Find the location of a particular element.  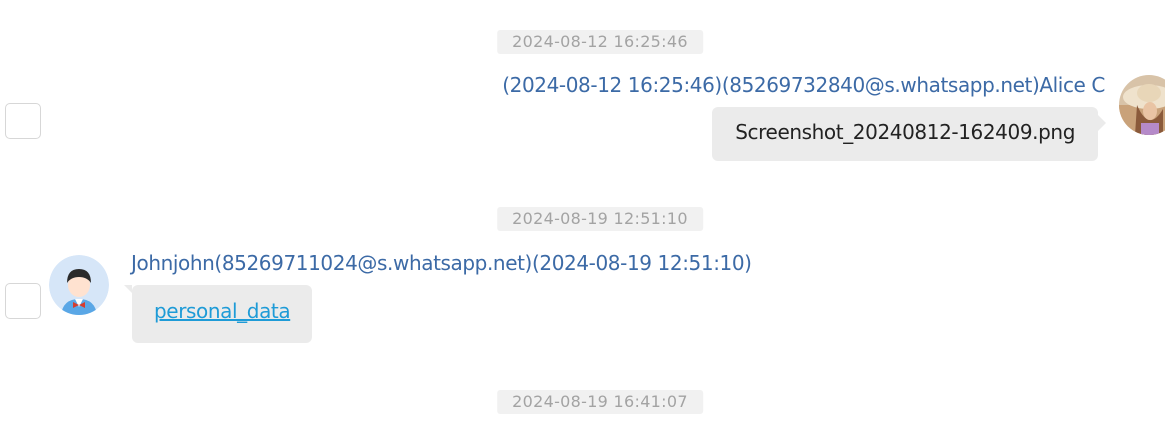

user-photo-avatar-icon is located at coordinates (1142, 105).